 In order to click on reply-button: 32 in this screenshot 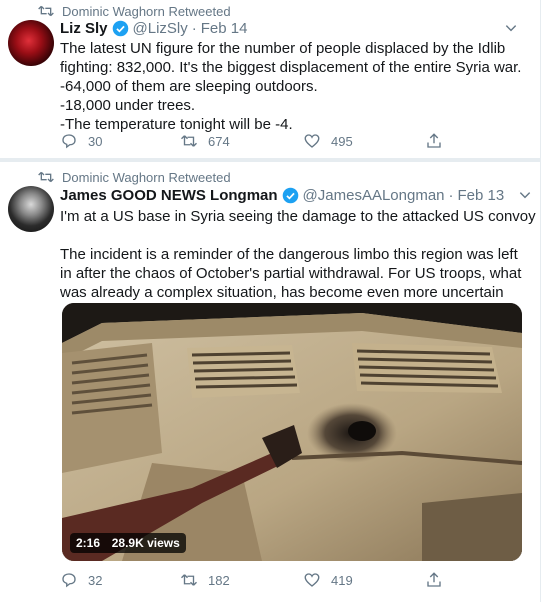, I will do `click(120, 580)`.